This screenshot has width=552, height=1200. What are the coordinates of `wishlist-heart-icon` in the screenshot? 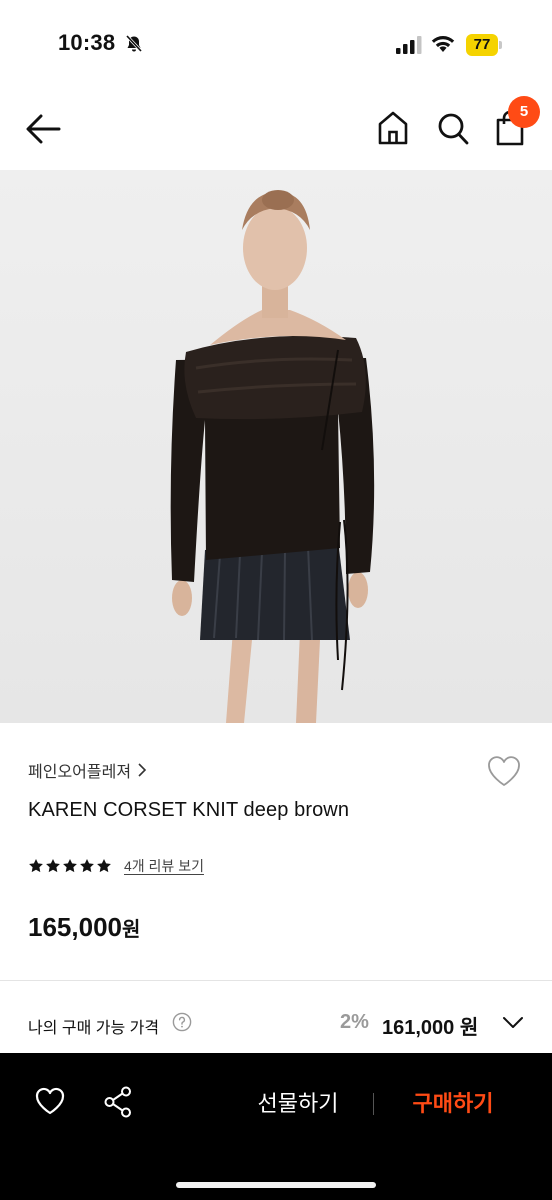 It's located at (504, 771).